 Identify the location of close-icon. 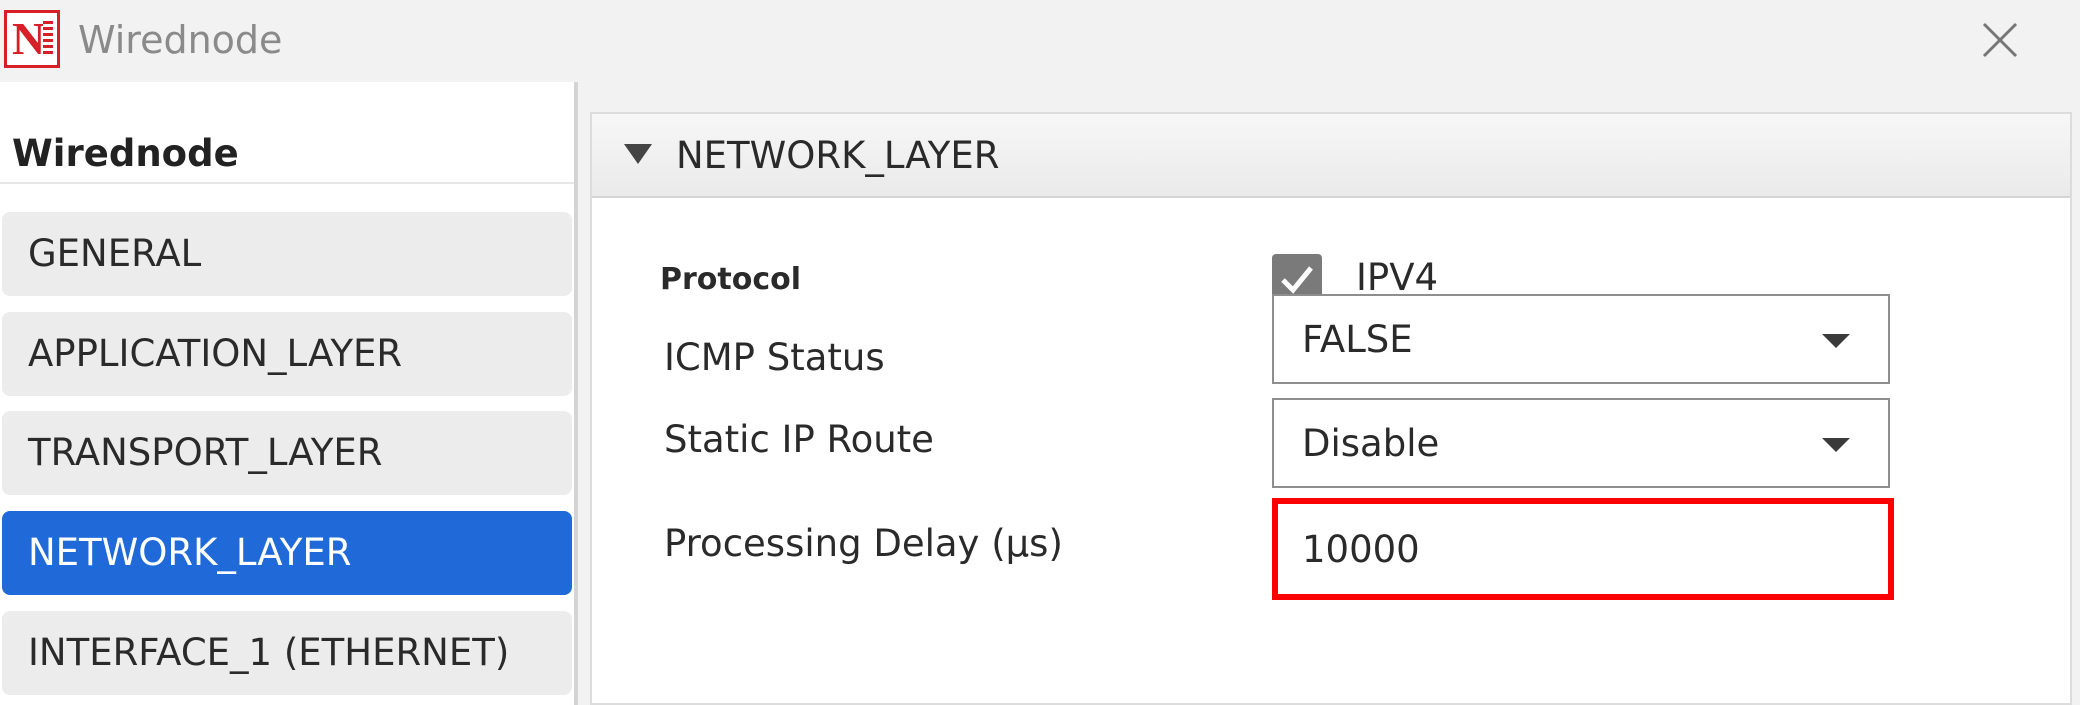
(2000, 40).